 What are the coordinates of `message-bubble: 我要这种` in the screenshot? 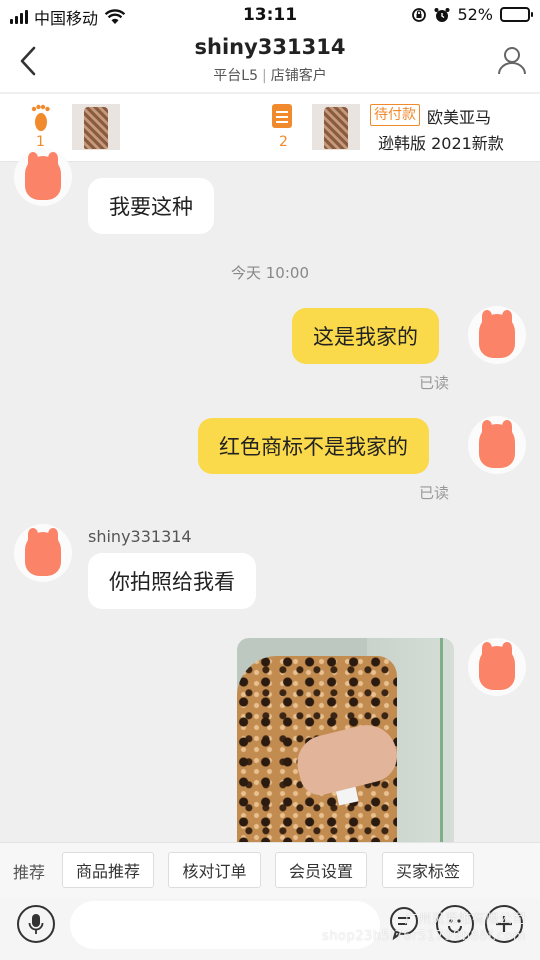 It's located at (151, 206).